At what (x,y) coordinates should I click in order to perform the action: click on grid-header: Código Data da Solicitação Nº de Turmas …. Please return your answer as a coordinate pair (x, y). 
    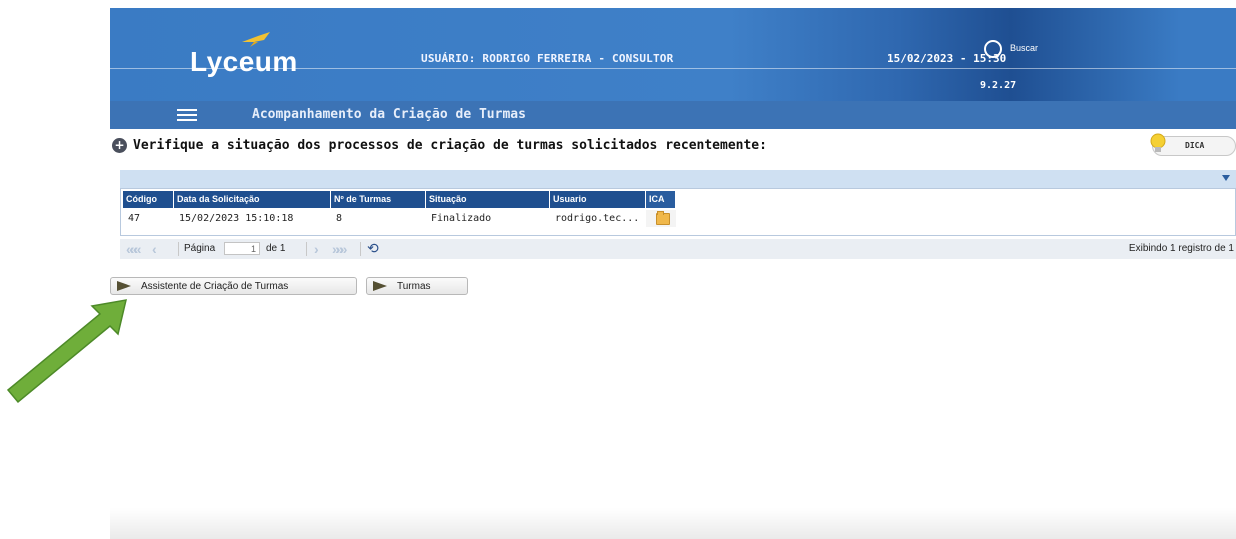
    Looking at the image, I should click on (399, 199).